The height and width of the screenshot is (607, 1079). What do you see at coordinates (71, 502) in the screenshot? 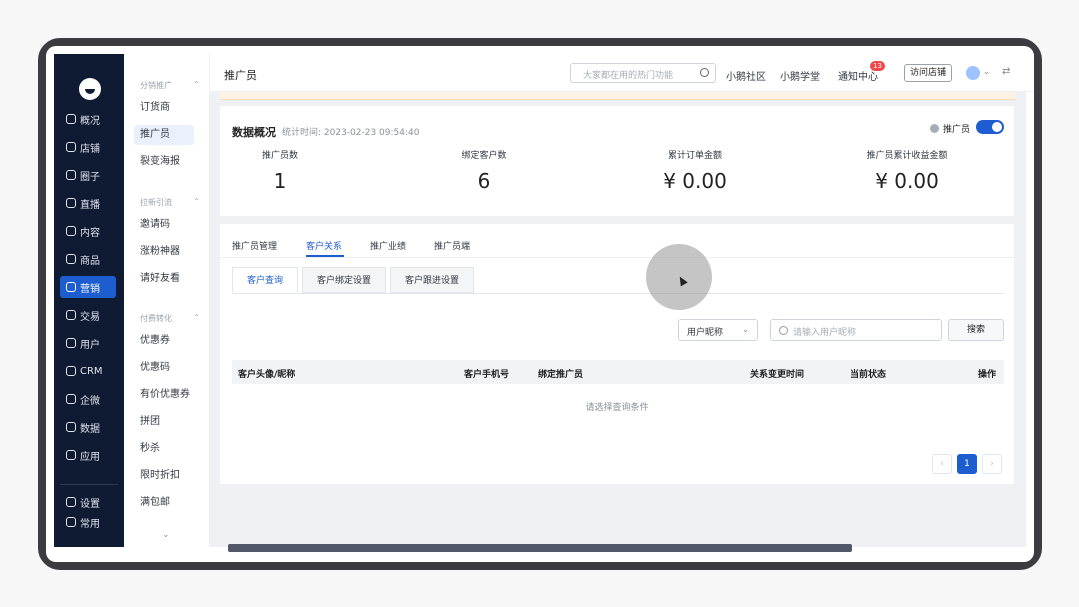
I see `gear-icon` at bounding box center [71, 502].